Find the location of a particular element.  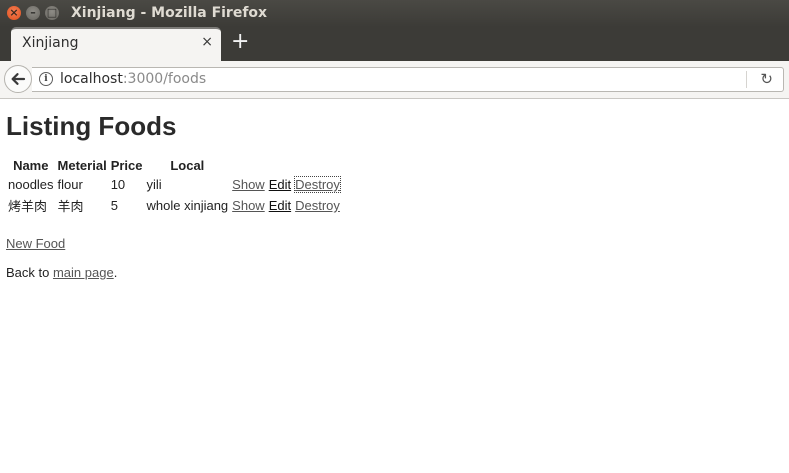

info-icon: i is located at coordinates (46, 79).